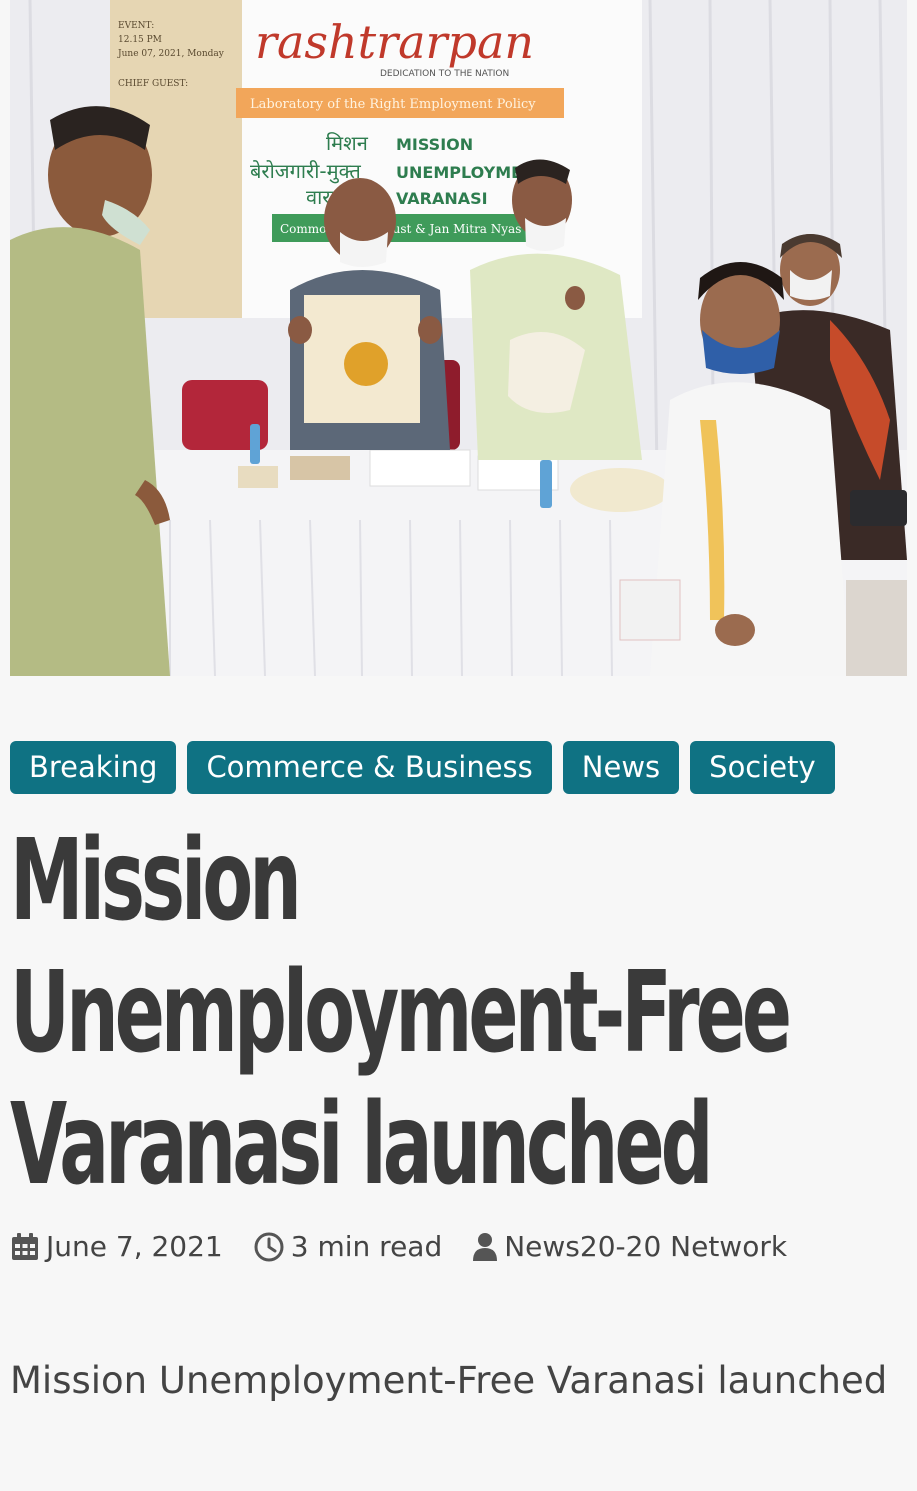 The image size is (917, 1491). What do you see at coordinates (394, 42) in the screenshot?
I see `banner-brand: rashtrarpan` at bounding box center [394, 42].